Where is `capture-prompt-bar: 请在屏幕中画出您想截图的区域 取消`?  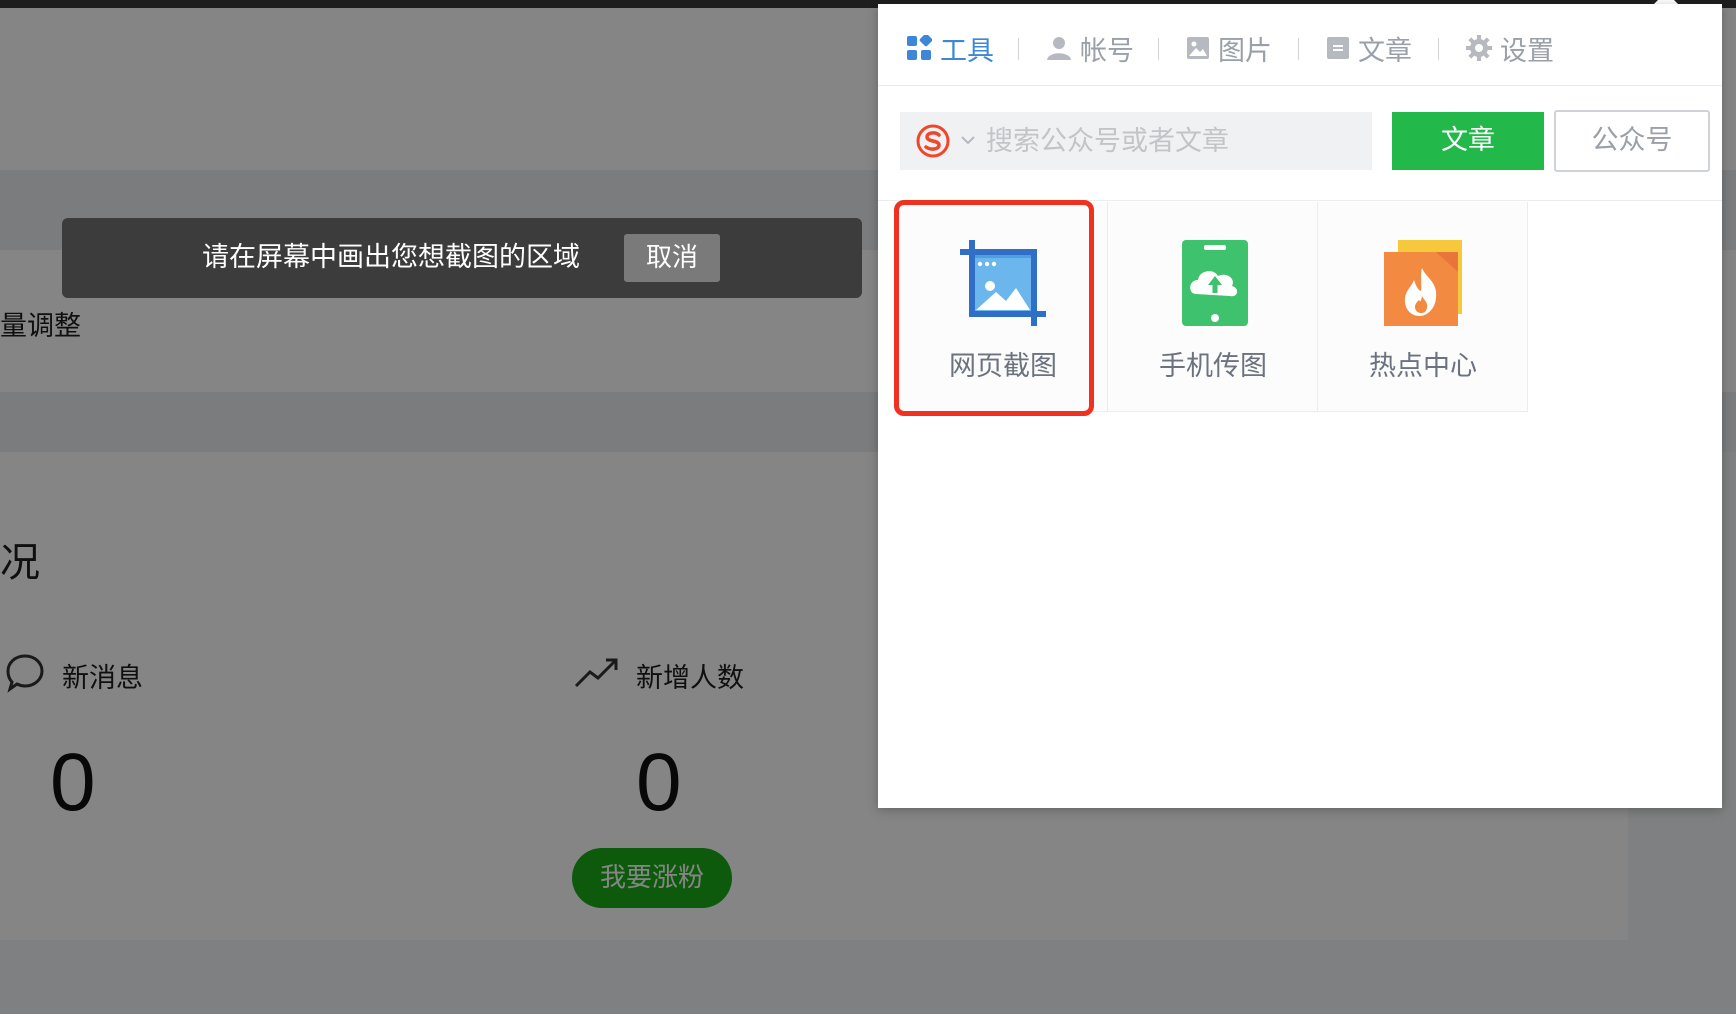
capture-prompt-bar: 请在屏幕中画出您想截图的区域 取消 is located at coordinates (462, 258).